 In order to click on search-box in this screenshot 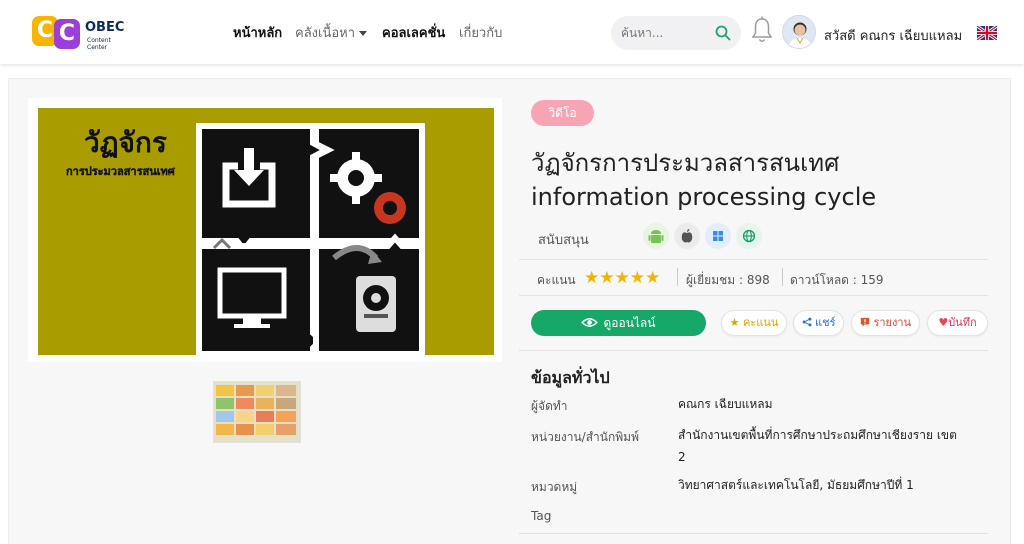, I will do `click(676, 33)`.